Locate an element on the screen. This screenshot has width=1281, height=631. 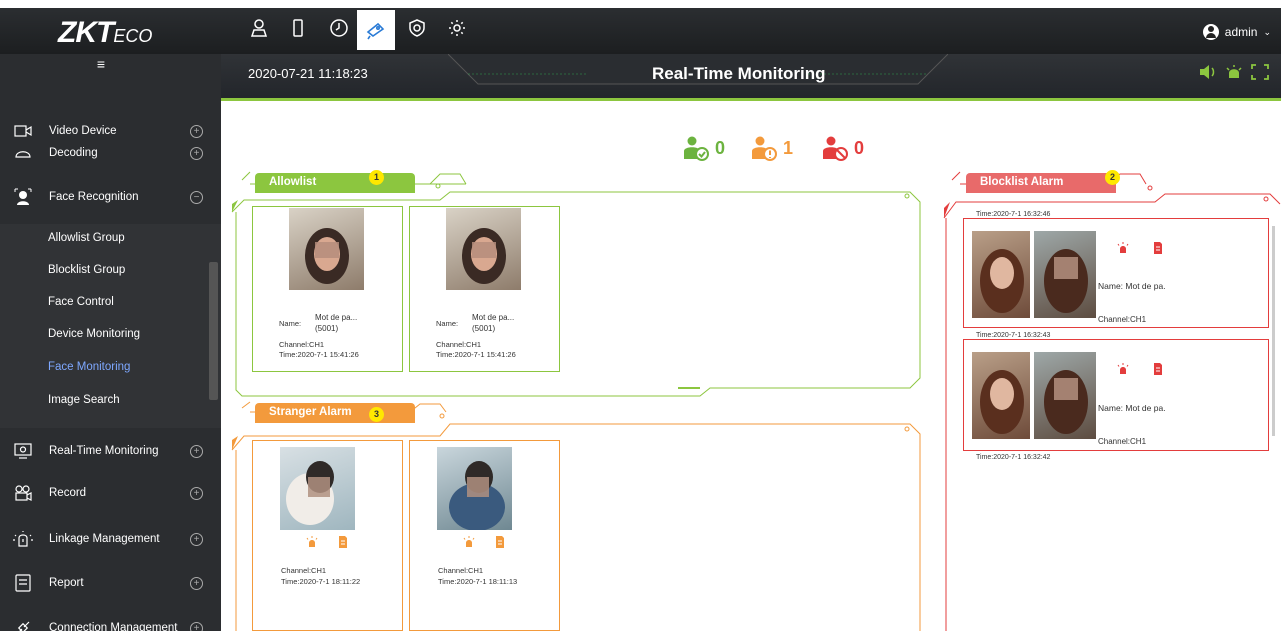
sidebar-item-label: Linkage Management is located at coordinates (104, 539).